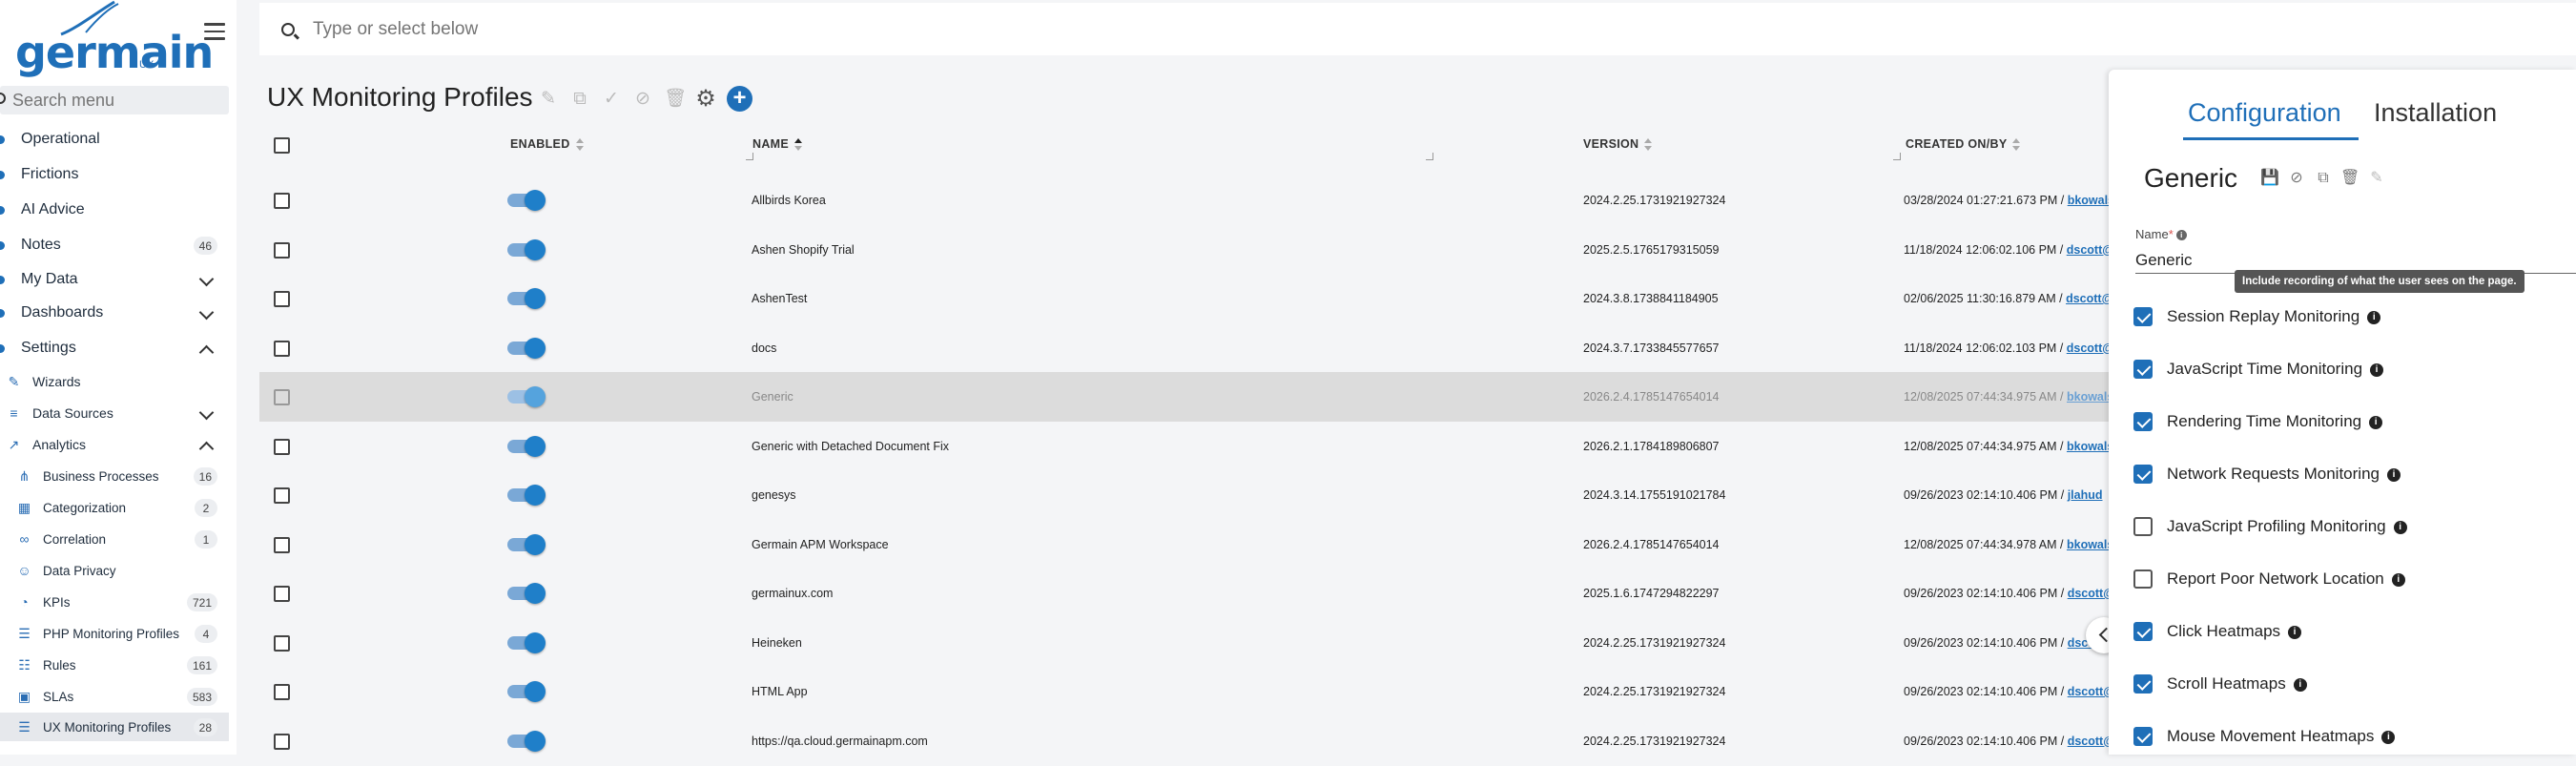 The image size is (2576, 766). What do you see at coordinates (705, 98) in the screenshot?
I see `gear-icon: ⚙` at bounding box center [705, 98].